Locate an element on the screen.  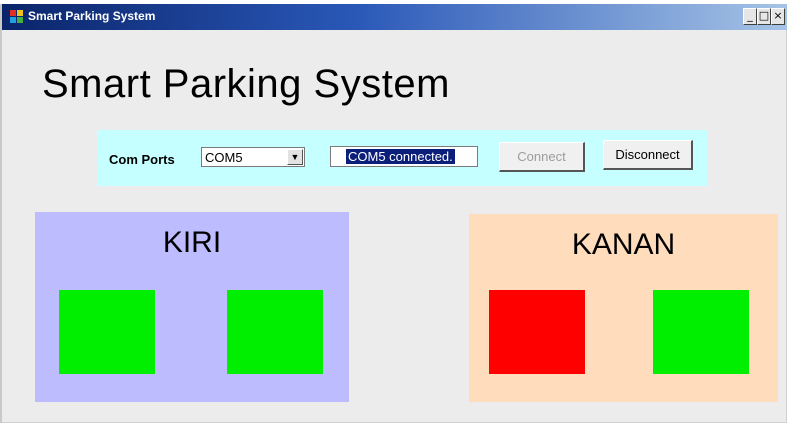
com-port-select: COM5 ▼ is located at coordinates (253, 157).